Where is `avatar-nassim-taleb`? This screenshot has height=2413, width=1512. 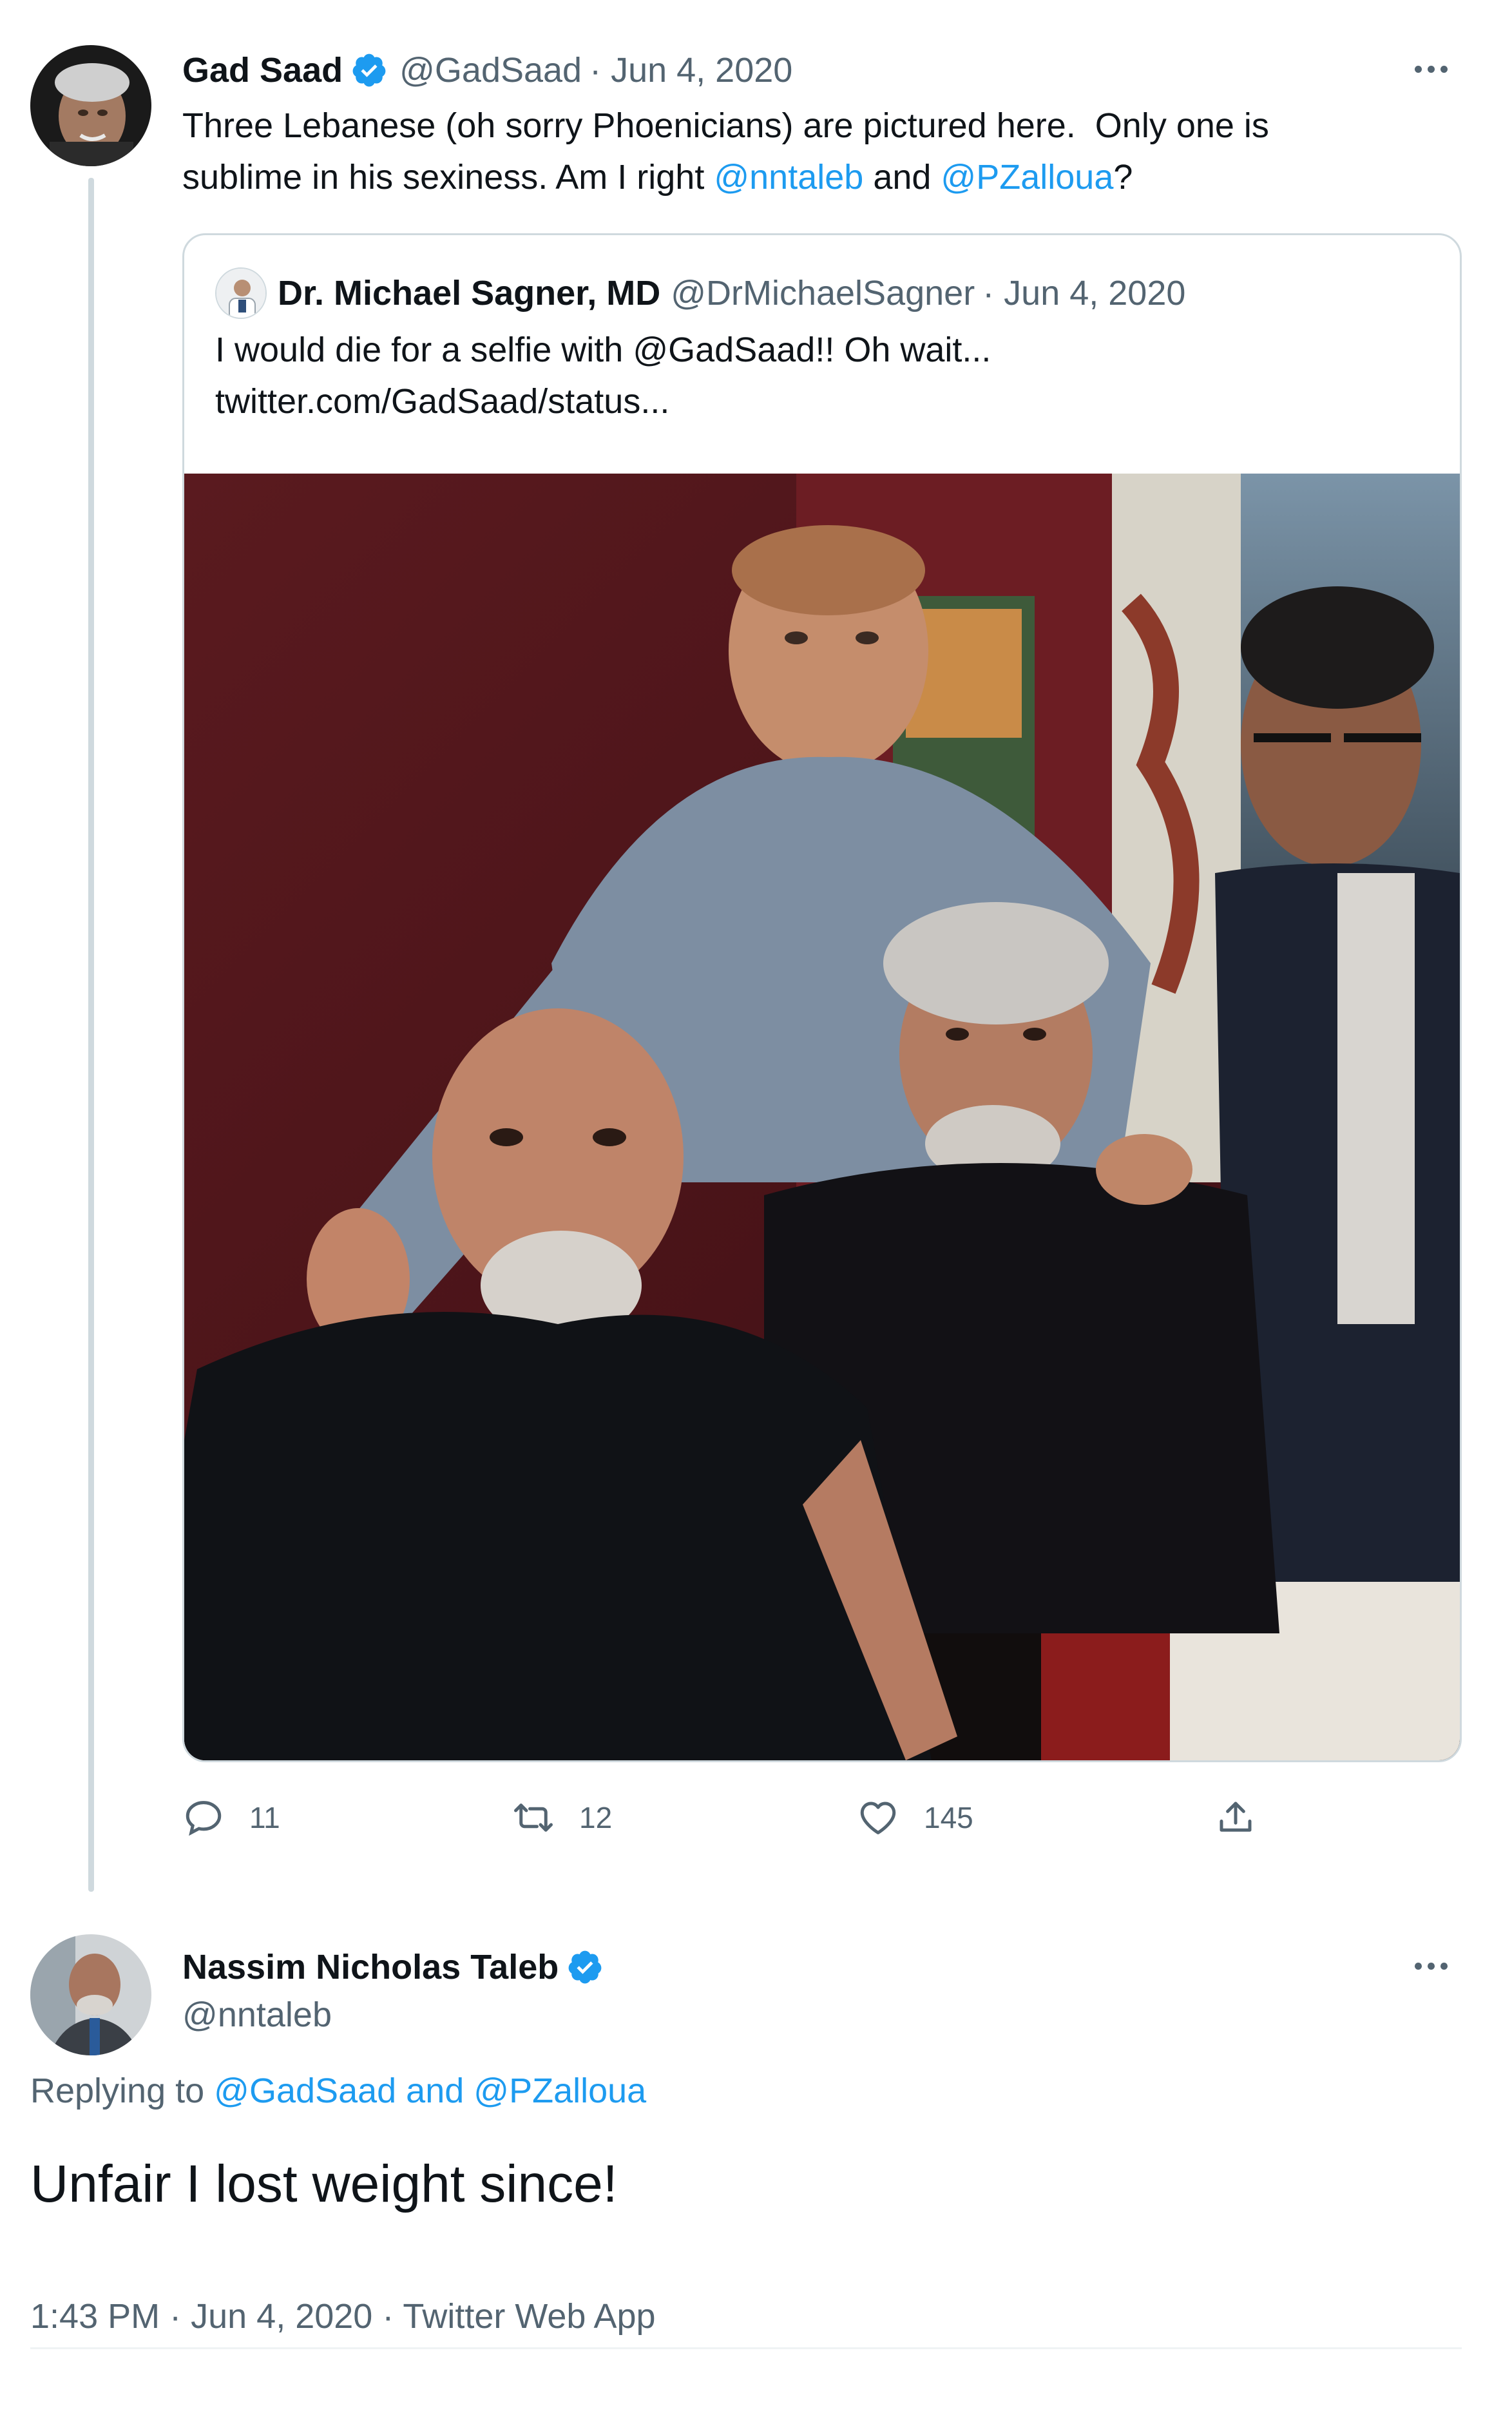
avatar-nassim-taleb is located at coordinates (90, 1994).